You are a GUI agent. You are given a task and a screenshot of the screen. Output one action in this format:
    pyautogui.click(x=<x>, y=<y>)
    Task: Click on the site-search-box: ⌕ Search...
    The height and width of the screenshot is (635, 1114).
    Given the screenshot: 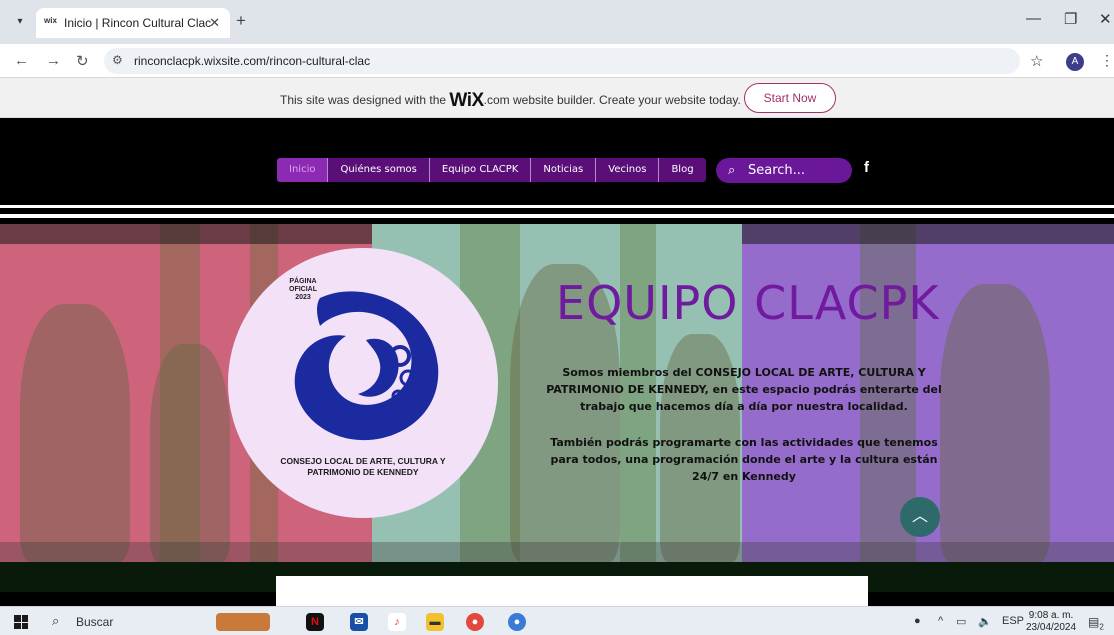 What is the action you would take?
    pyautogui.click(x=784, y=170)
    